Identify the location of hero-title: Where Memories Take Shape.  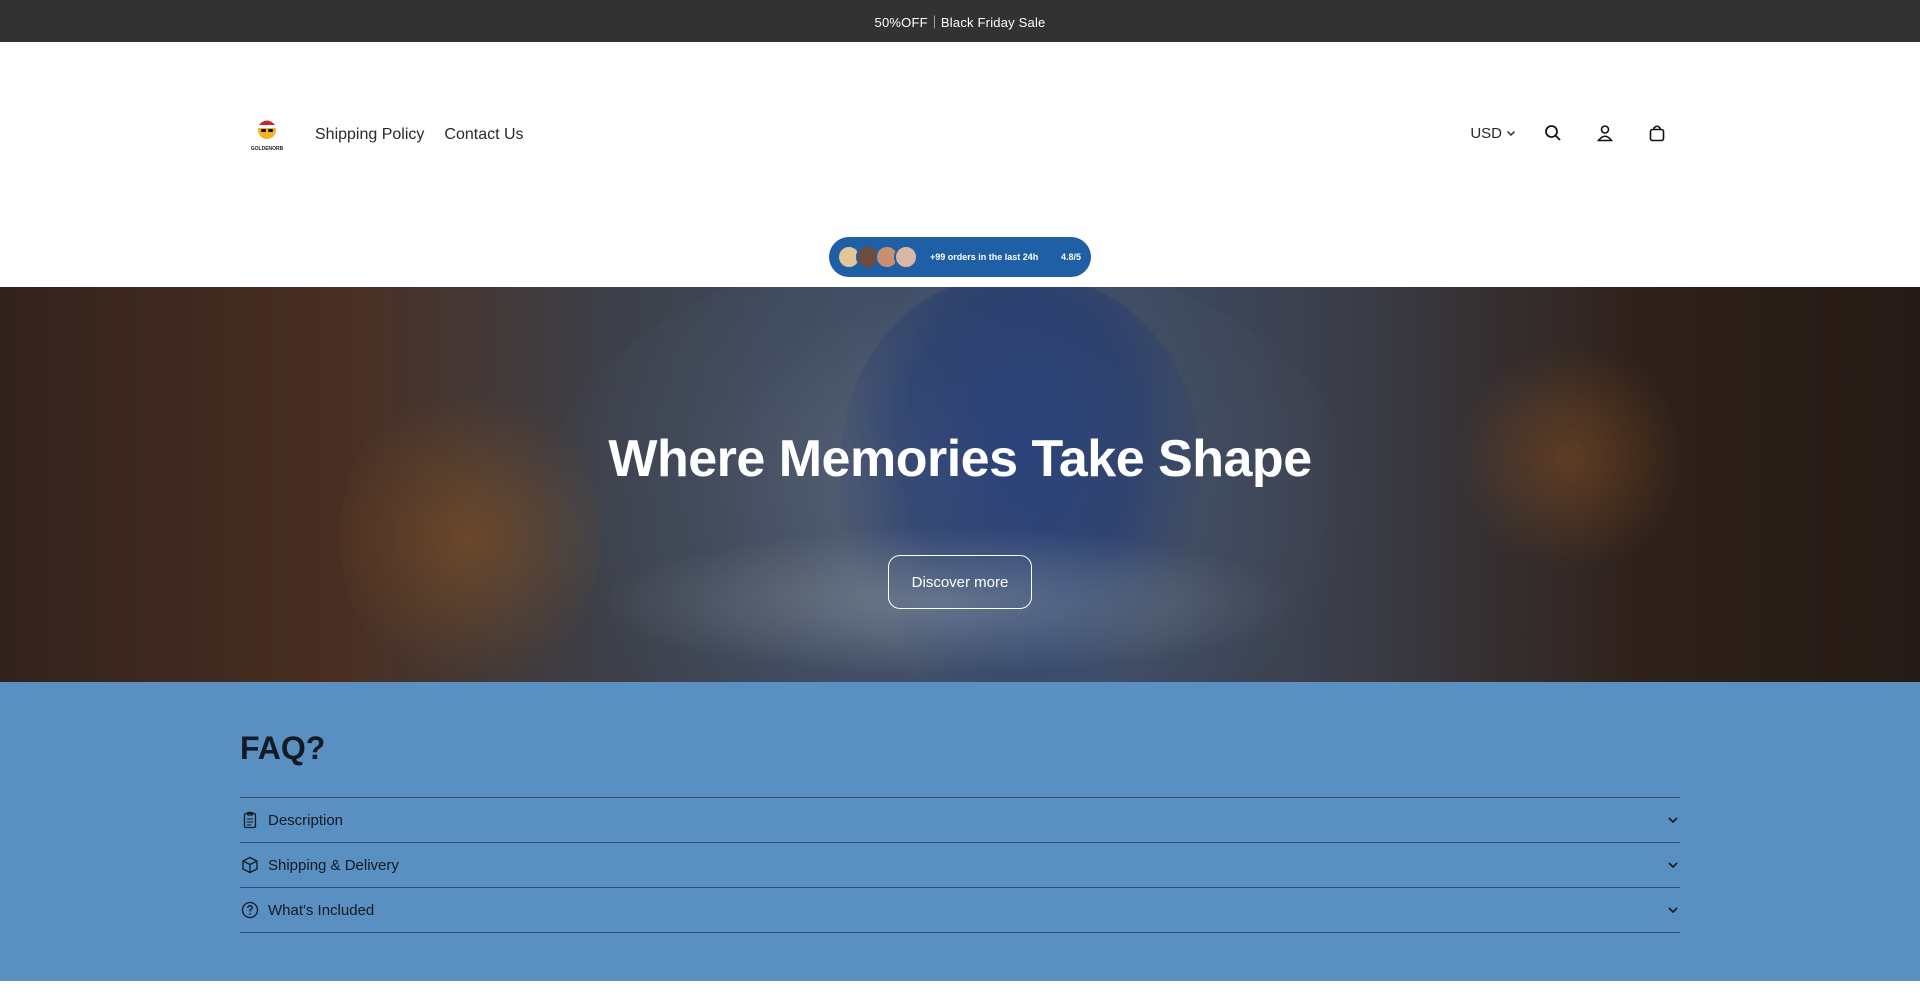
(960, 459).